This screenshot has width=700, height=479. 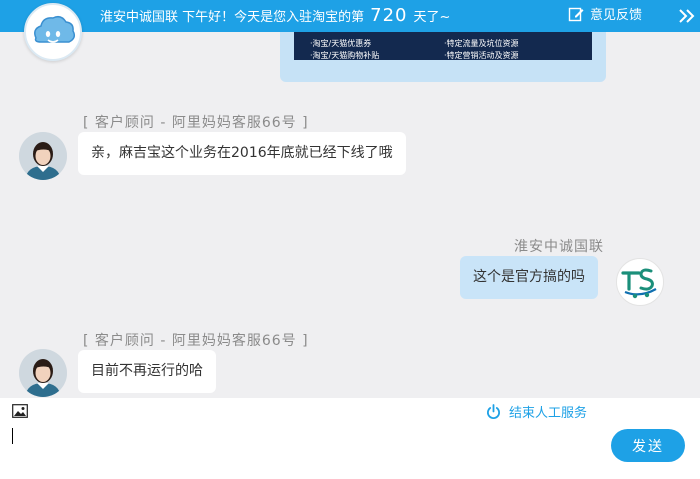 I want to click on promo-item: ·淘宝/天猫购物补贴, so click(x=345, y=55).